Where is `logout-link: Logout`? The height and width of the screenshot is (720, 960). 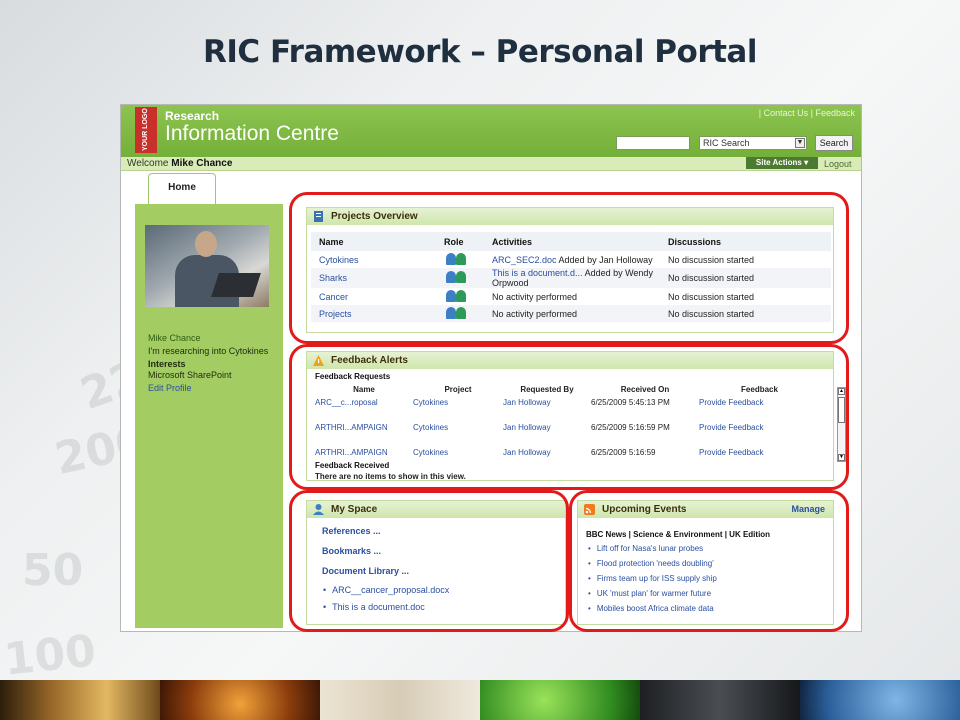 logout-link: Logout is located at coordinates (838, 164).